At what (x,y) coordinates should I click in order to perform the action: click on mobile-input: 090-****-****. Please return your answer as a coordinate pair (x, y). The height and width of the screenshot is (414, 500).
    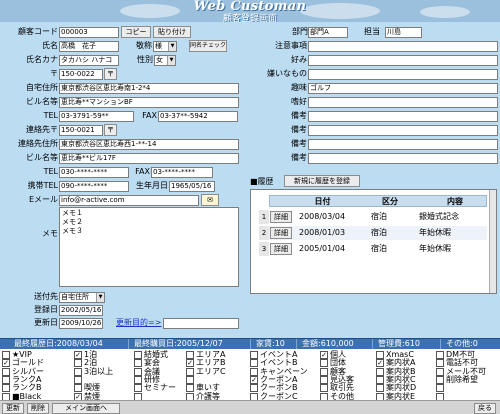
    Looking at the image, I should click on (94, 186).